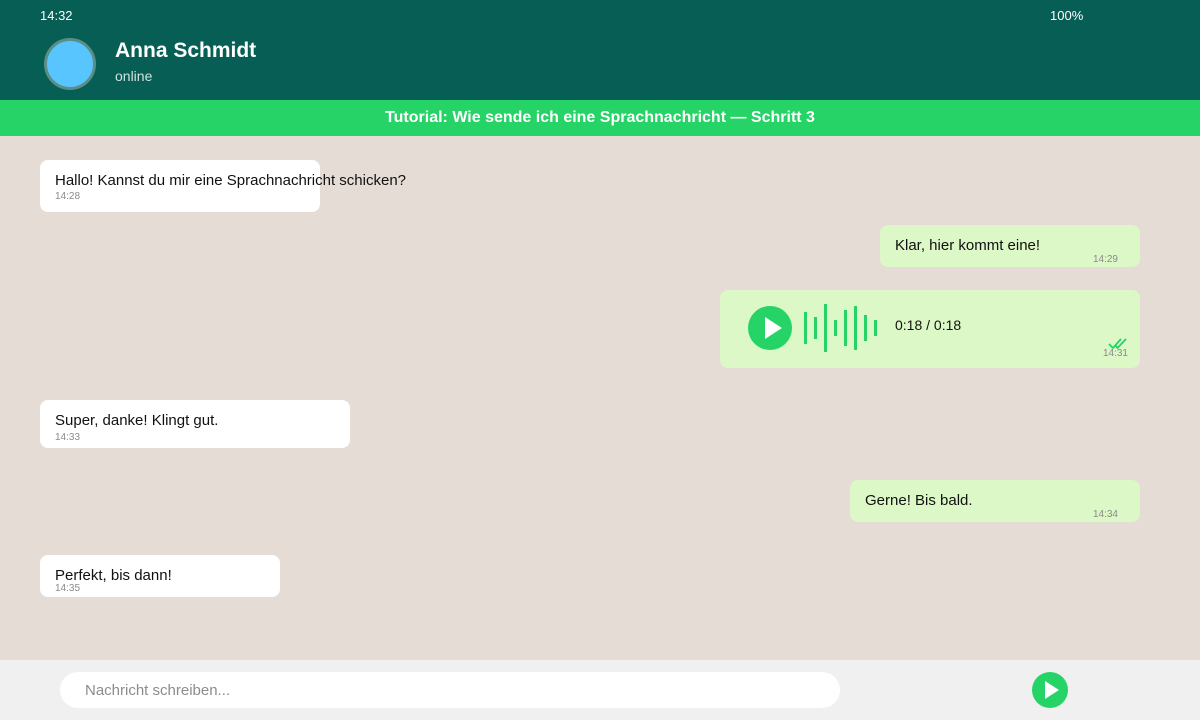 The image size is (1200, 720). I want to click on message-time: 14:35, so click(68, 588).